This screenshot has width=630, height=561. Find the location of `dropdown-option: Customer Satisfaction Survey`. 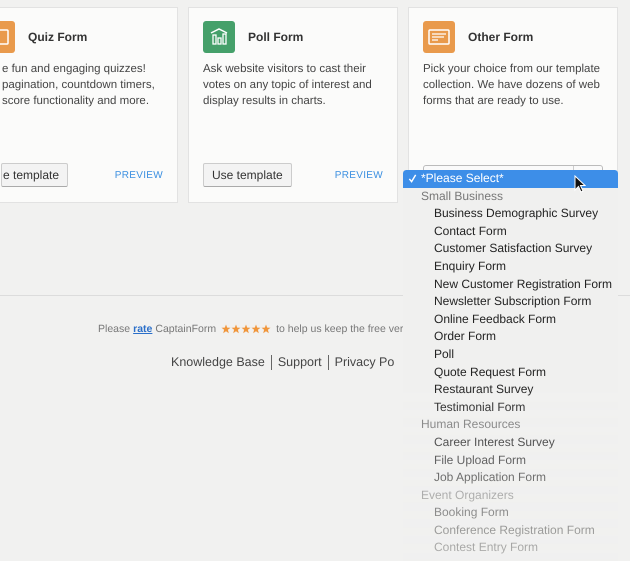

dropdown-option: Customer Satisfaction Survey is located at coordinates (510, 249).